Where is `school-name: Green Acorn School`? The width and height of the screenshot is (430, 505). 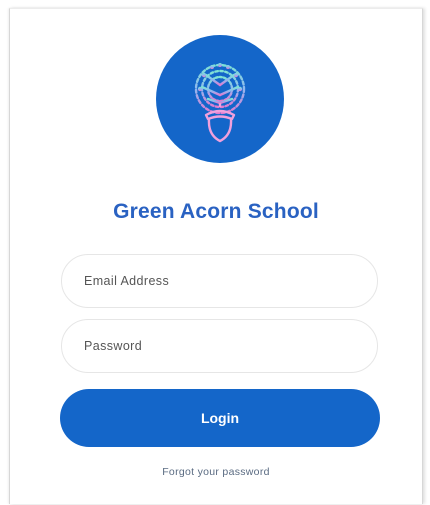
school-name: Green Acorn School is located at coordinates (216, 211).